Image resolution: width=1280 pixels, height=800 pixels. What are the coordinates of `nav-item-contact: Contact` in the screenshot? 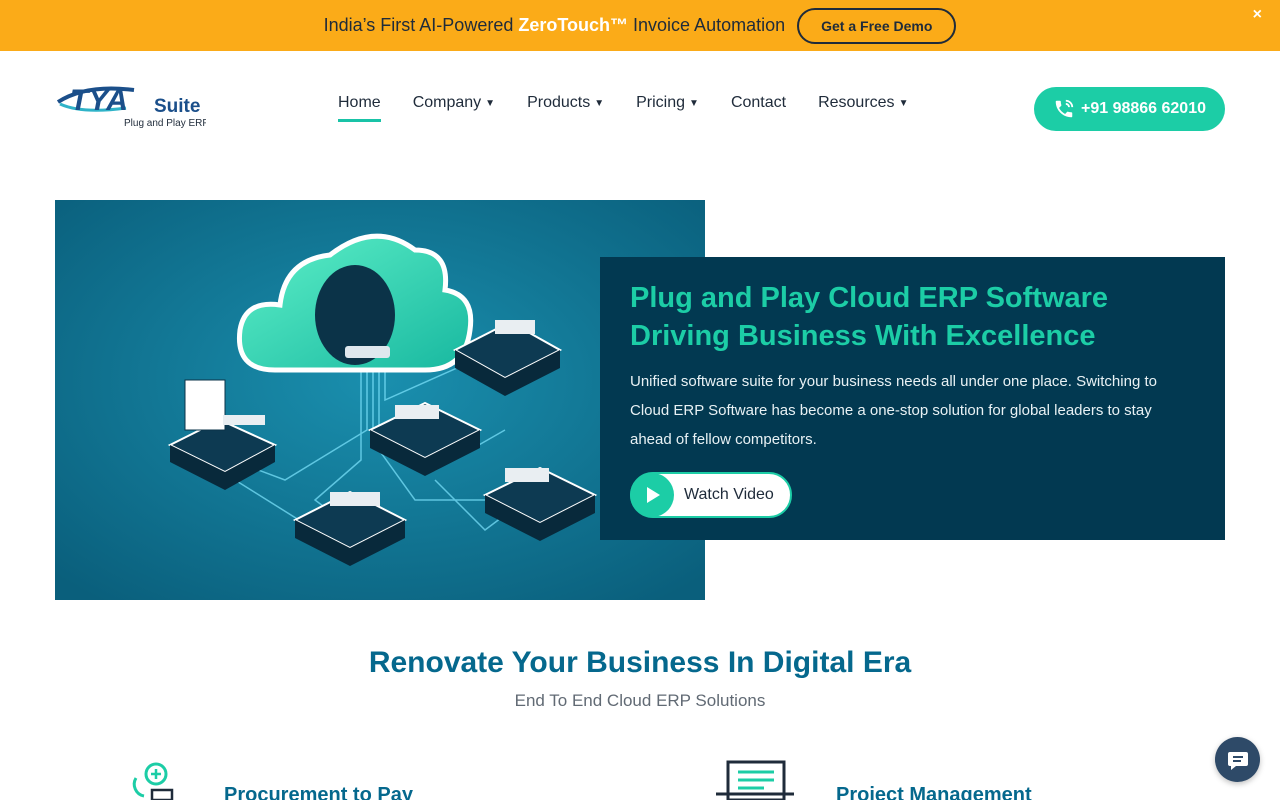 It's located at (758, 106).